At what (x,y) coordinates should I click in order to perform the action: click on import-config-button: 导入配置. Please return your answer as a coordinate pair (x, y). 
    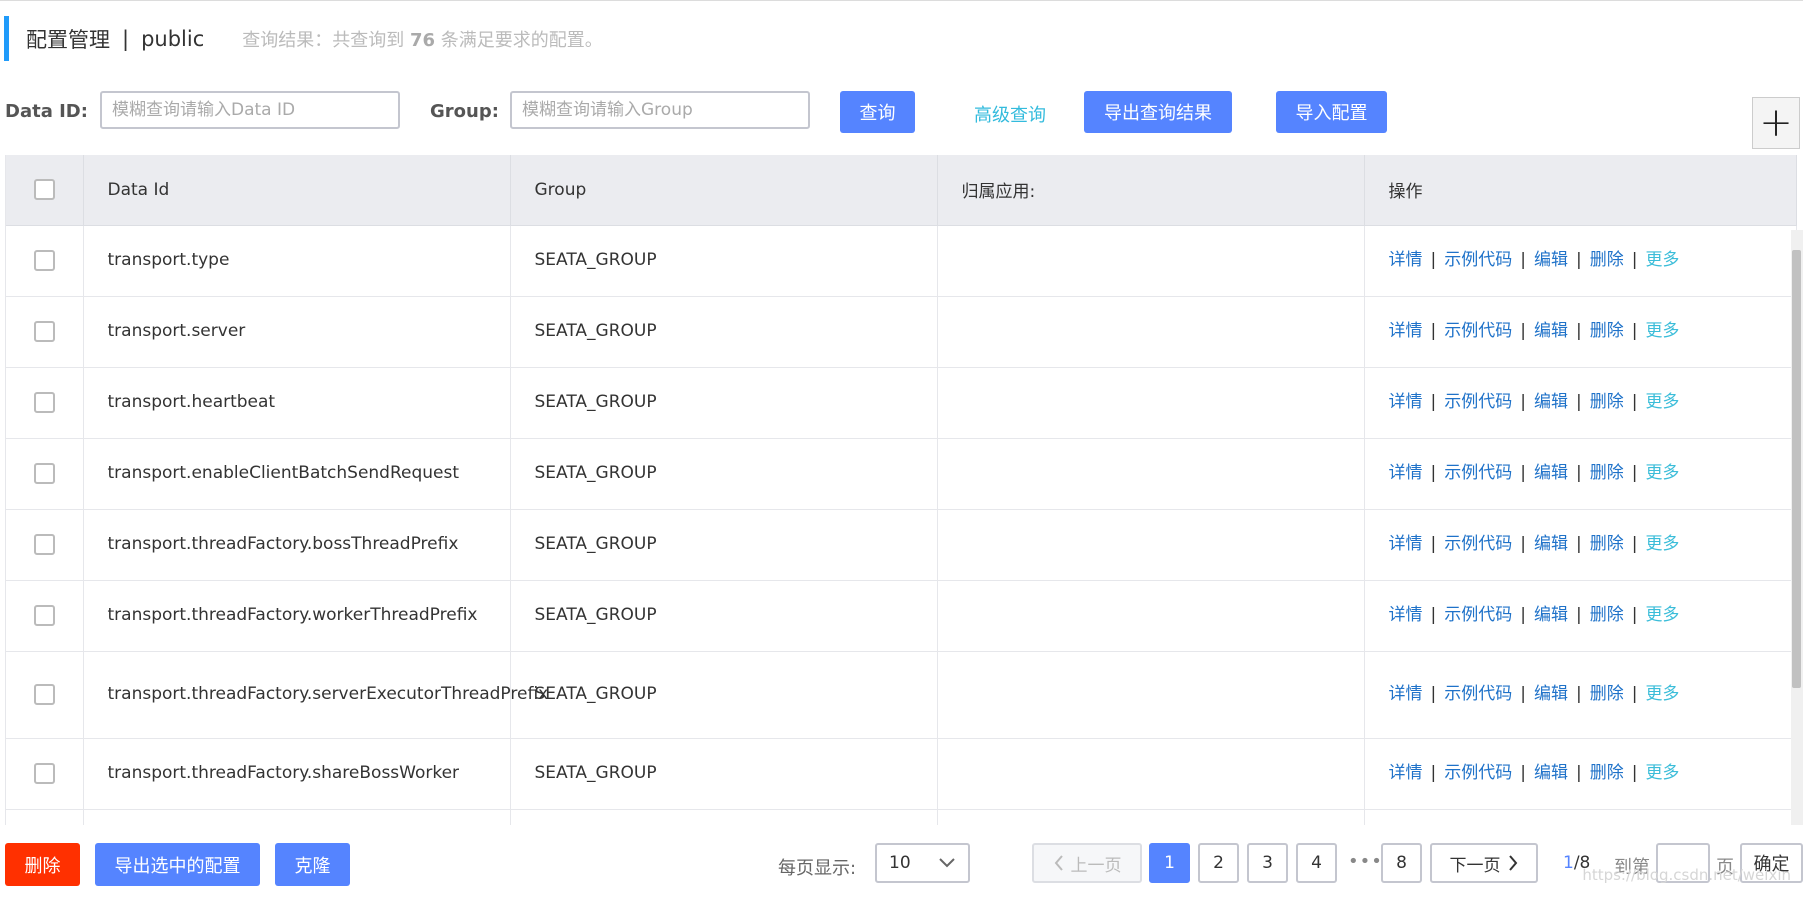
    Looking at the image, I should click on (1331, 112).